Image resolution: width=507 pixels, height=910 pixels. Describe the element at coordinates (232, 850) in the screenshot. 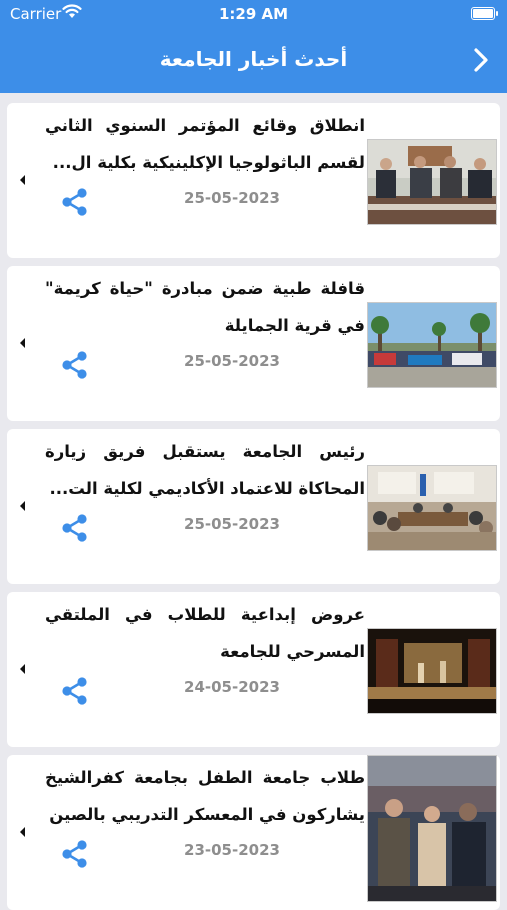

I see `news-date: 23-05-2023` at that location.